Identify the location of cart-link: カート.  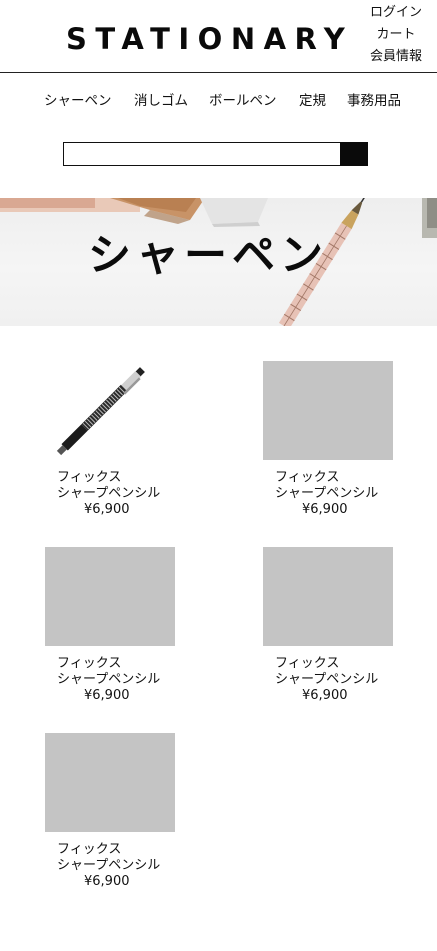
(396, 35).